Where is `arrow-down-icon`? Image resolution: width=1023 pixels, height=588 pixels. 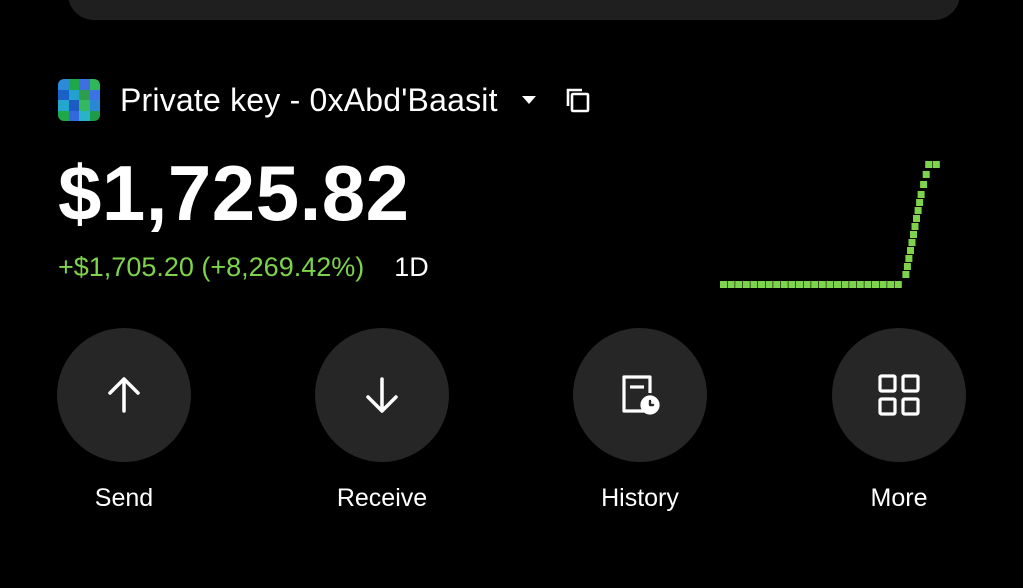 arrow-down-icon is located at coordinates (382, 395).